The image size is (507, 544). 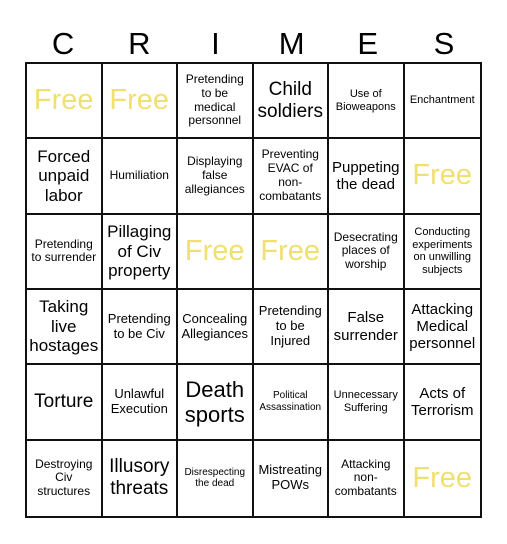 I want to click on bingo-cell: Desecrating places of worship, so click(x=367, y=252).